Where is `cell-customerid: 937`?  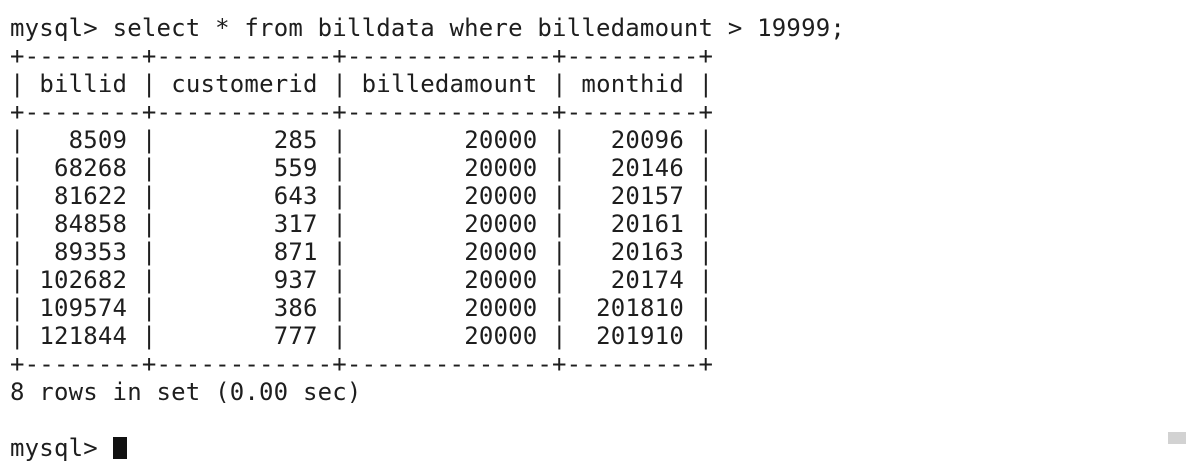 cell-customerid: 937 is located at coordinates (244, 280).